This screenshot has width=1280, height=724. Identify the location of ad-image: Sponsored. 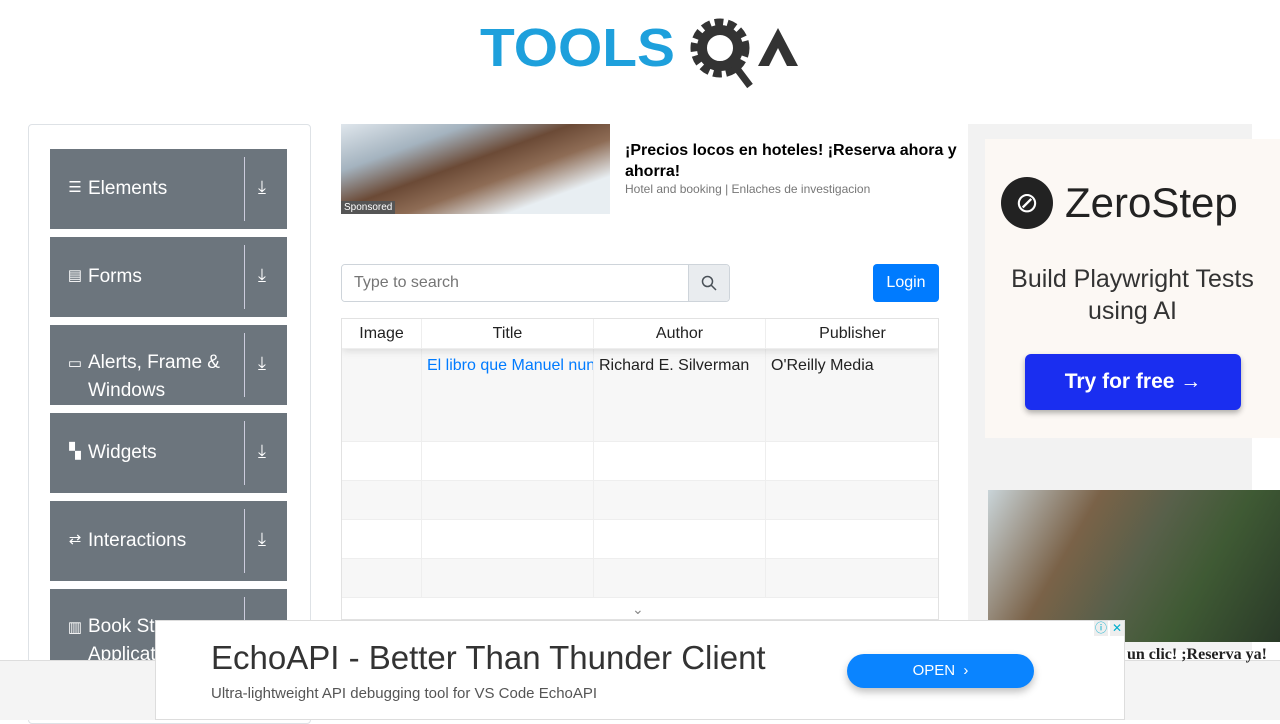
(475, 169).